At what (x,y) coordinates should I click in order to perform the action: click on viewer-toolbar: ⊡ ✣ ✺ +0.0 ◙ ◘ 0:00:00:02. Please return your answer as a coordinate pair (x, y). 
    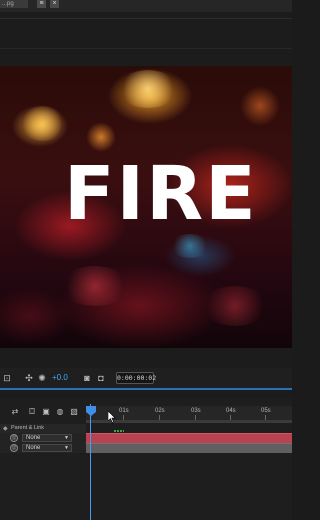
    Looking at the image, I should click on (146, 378).